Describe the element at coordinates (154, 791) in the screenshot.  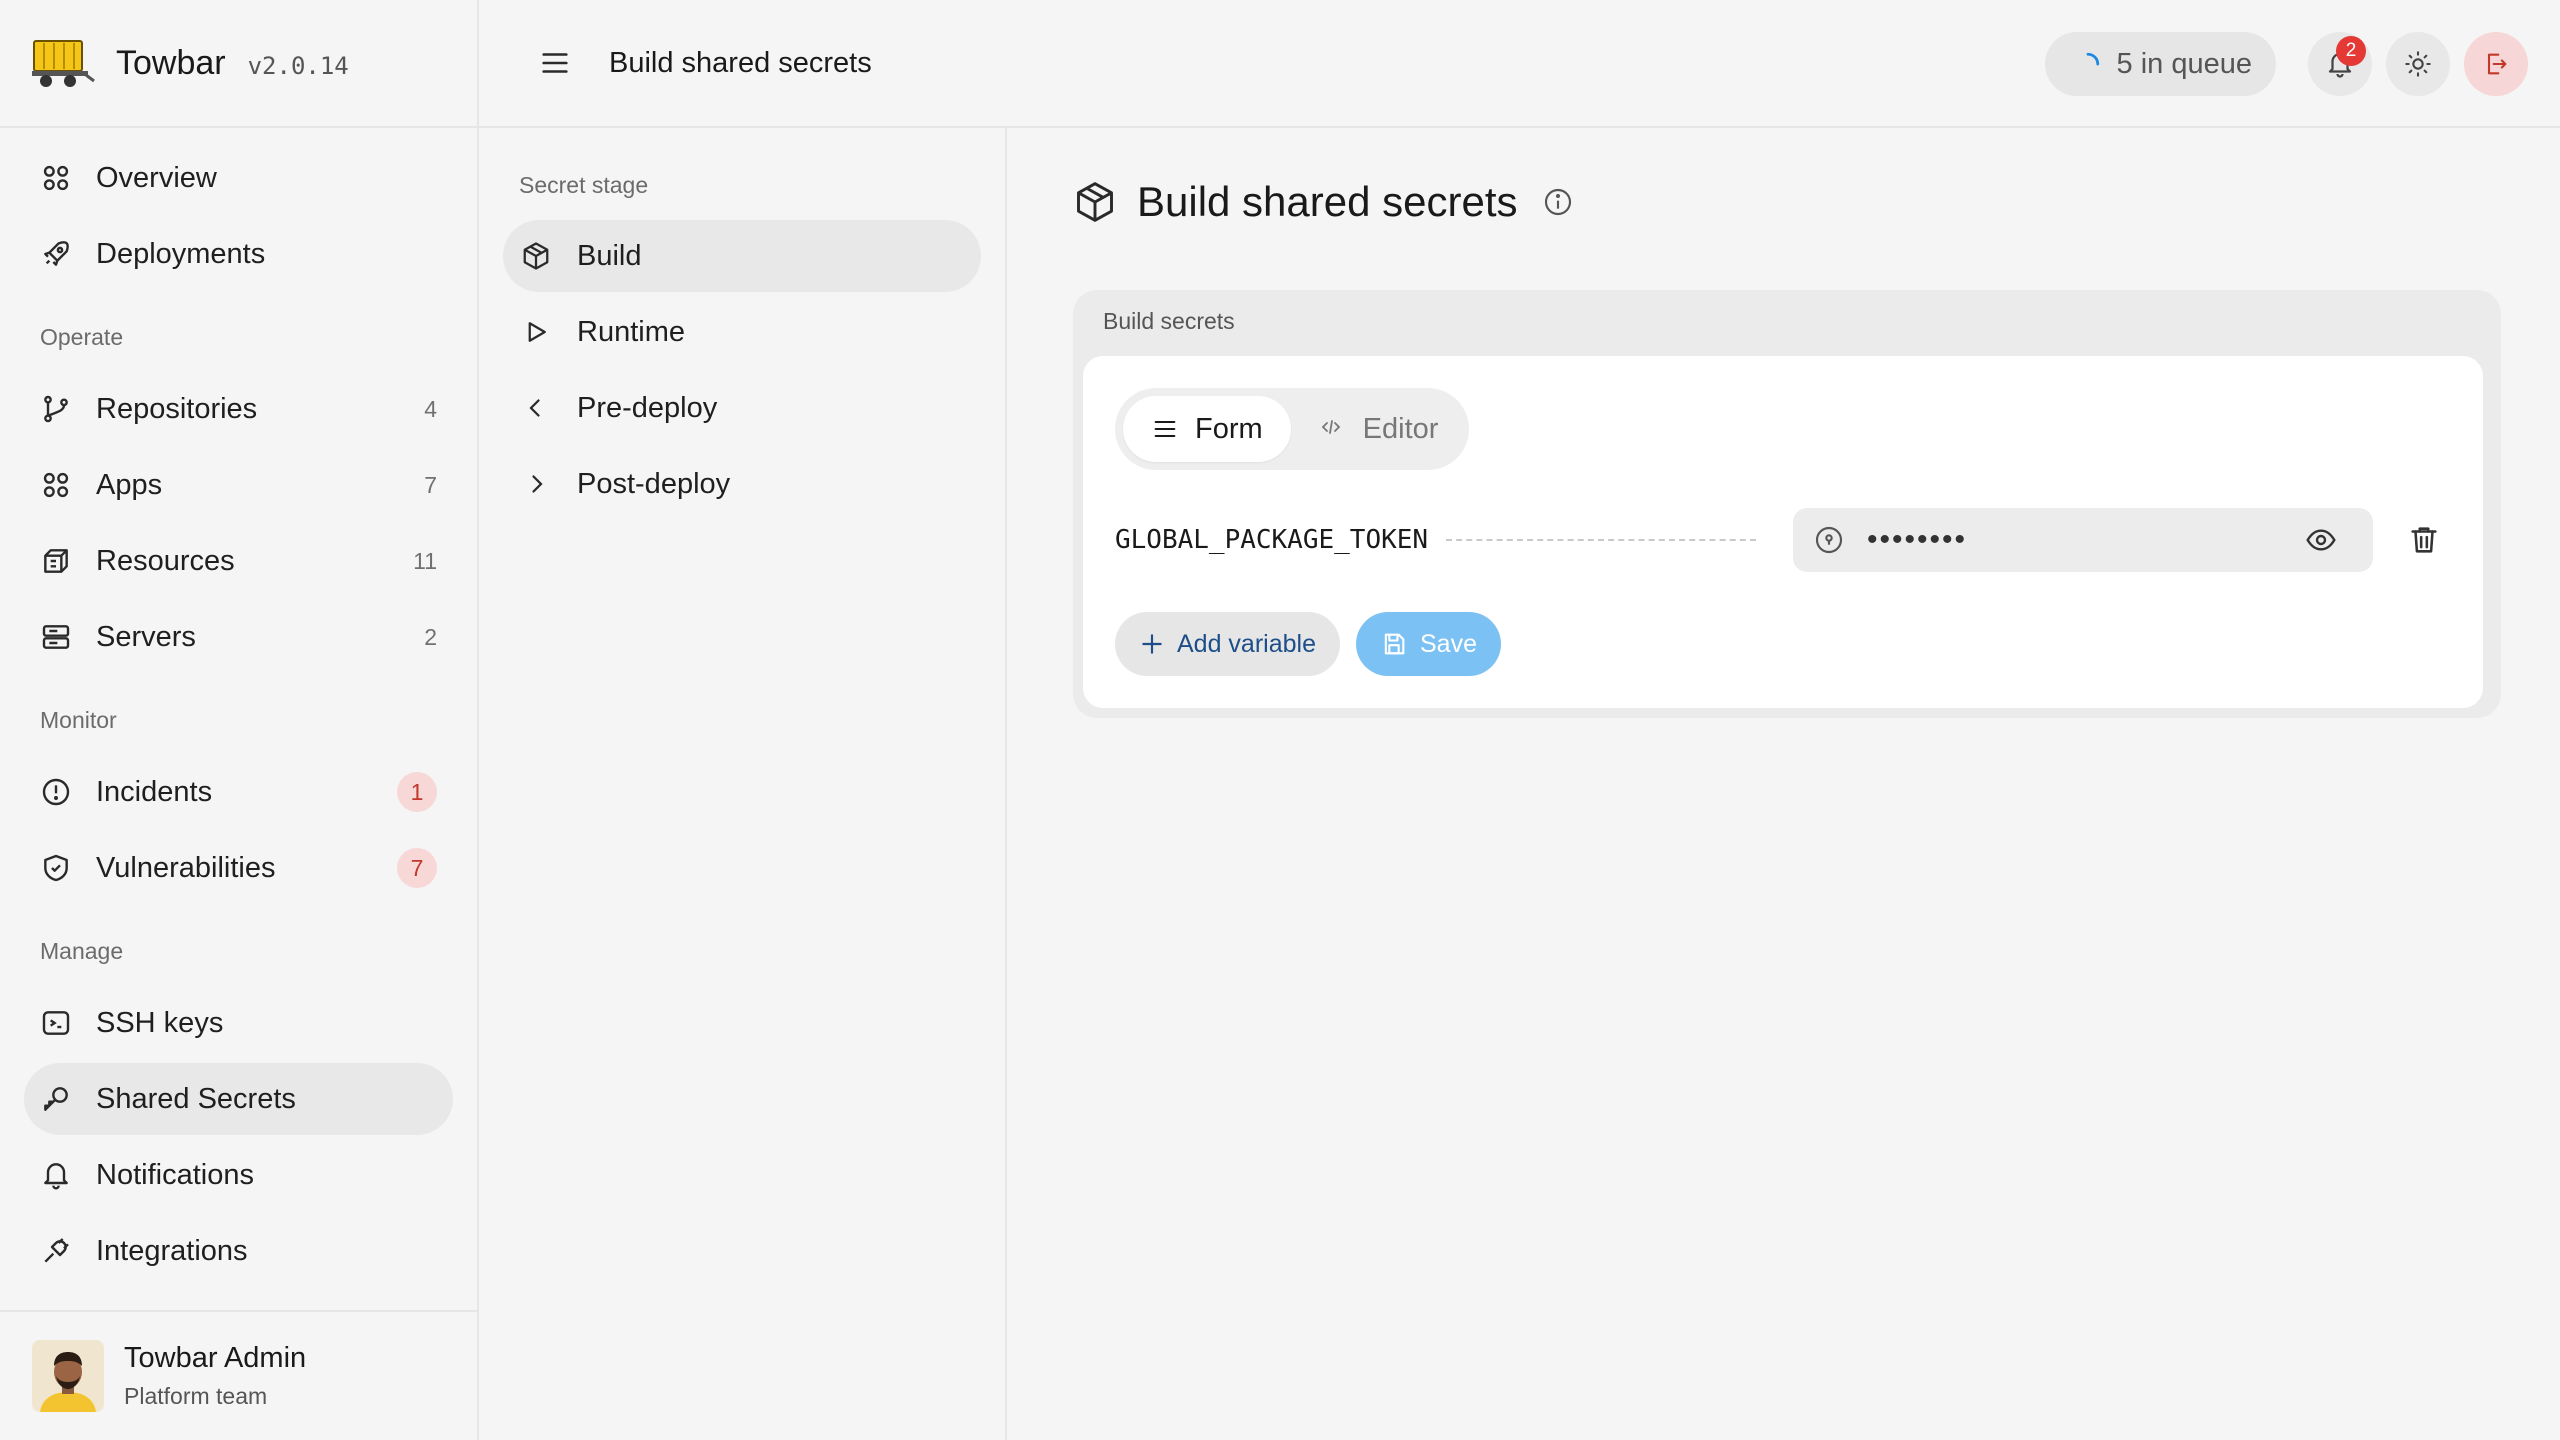
I see `nav-label: Incidents` at that location.